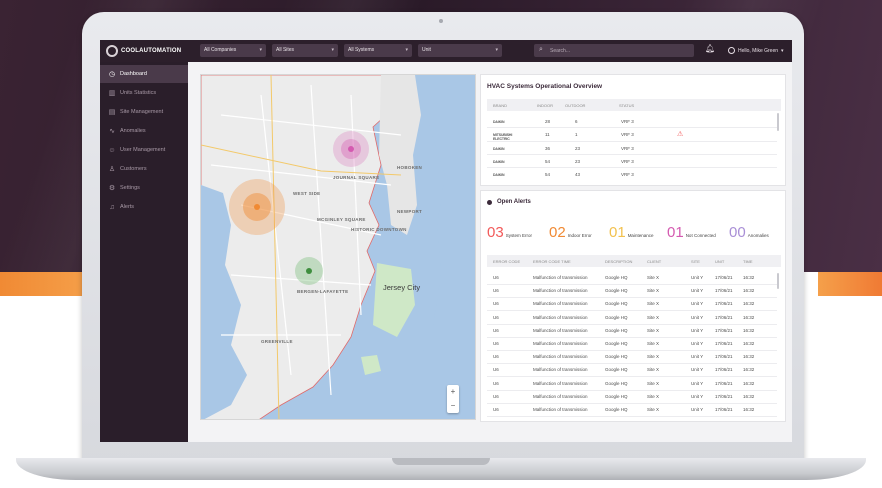 The image size is (882, 488). What do you see at coordinates (570, 232) in the screenshot?
I see `counter-indoor-error: 02 Indoor Error` at bounding box center [570, 232].